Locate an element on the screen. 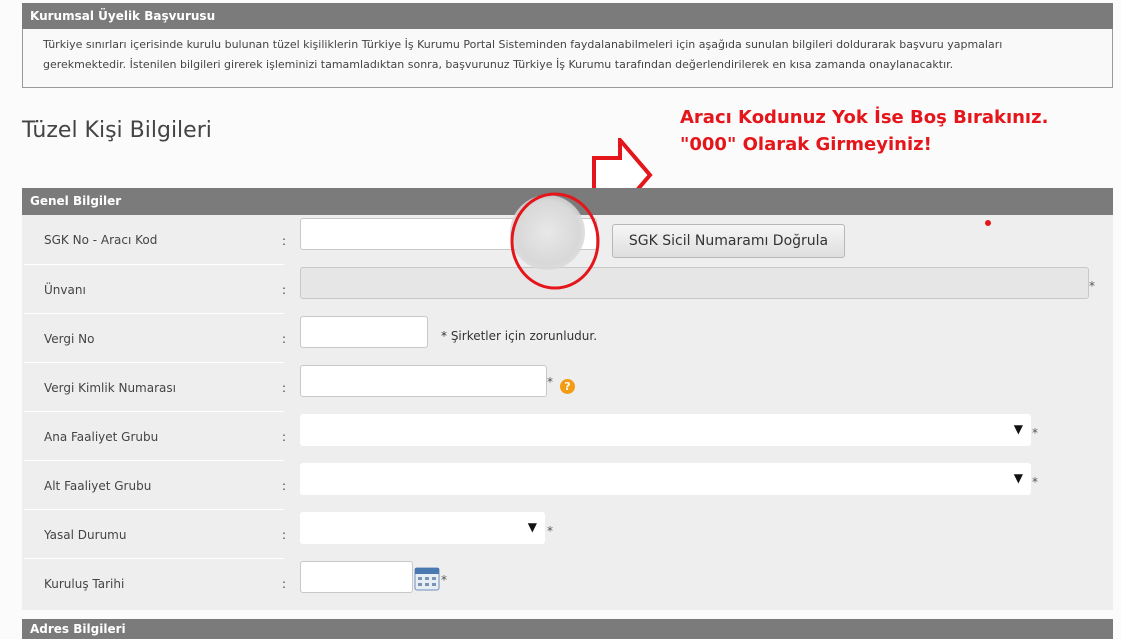 This screenshot has height=639, width=1121. ana-faaliyet-label: Ana Faaliyet Grubu is located at coordinates (101, 437).